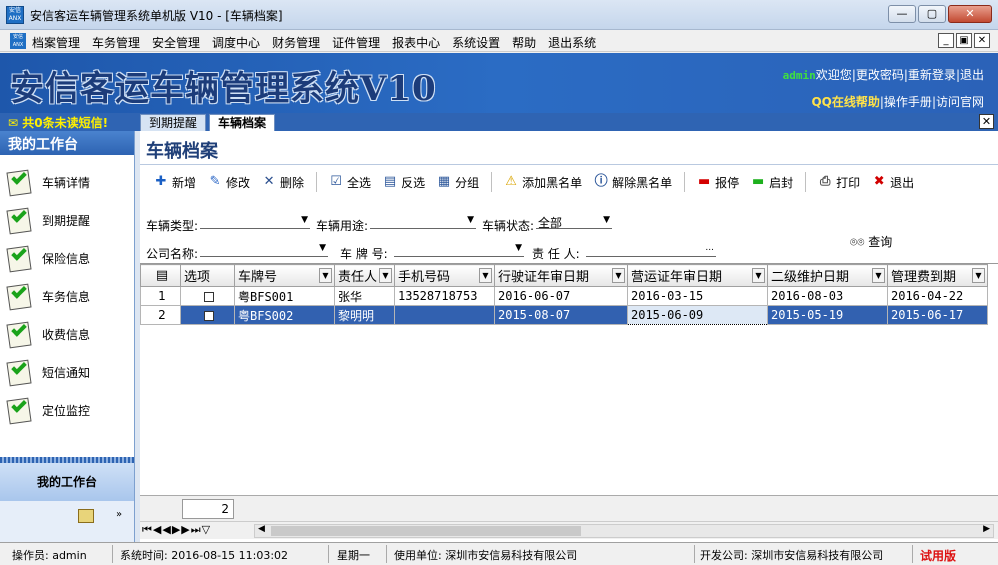  Describe the element at coordinates (67, 410) in the screenshot. I see `sidebar-item: 定位监控` at that location.